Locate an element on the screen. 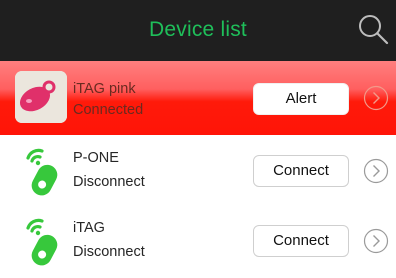 The image size is (396, 278). device-name: P-ONE is located at coordinates (96, 158).